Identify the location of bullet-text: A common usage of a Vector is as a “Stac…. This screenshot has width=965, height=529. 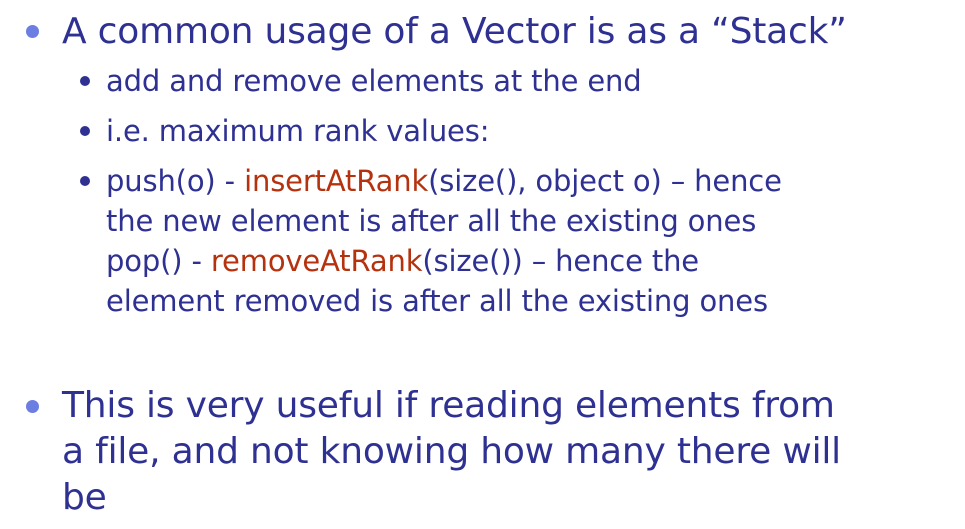
(454, 31).